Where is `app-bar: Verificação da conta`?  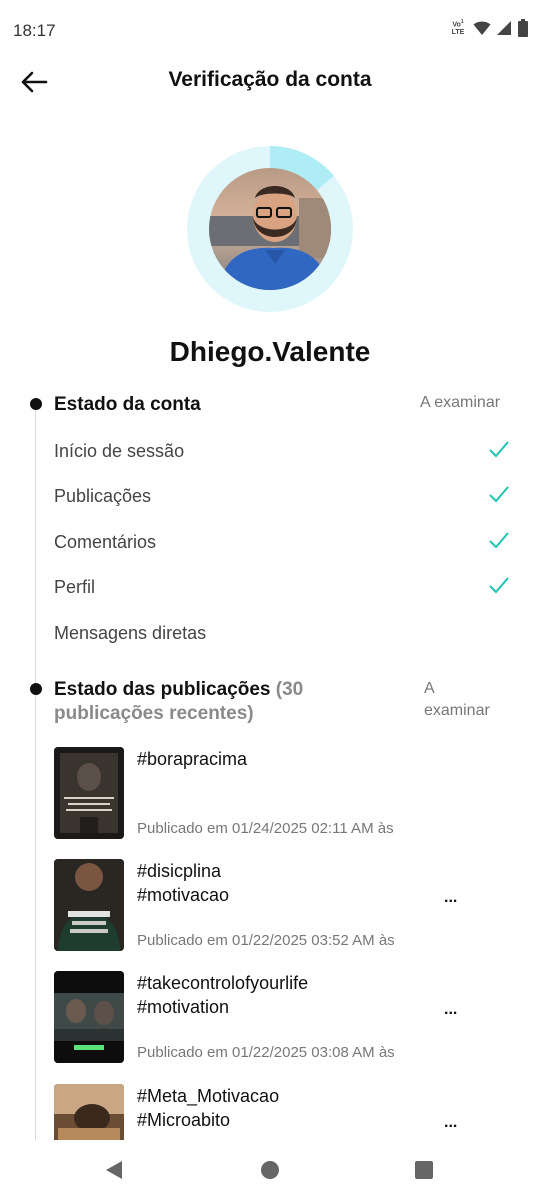 app-bar: Verificação da conta is located at coordinates (270, 81).